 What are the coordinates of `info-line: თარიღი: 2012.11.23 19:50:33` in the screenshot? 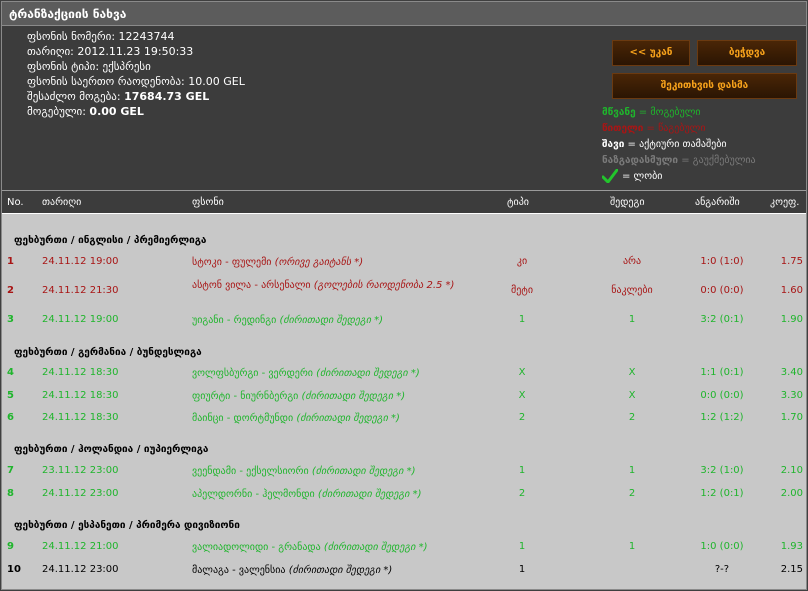 It's located at (110, 51).